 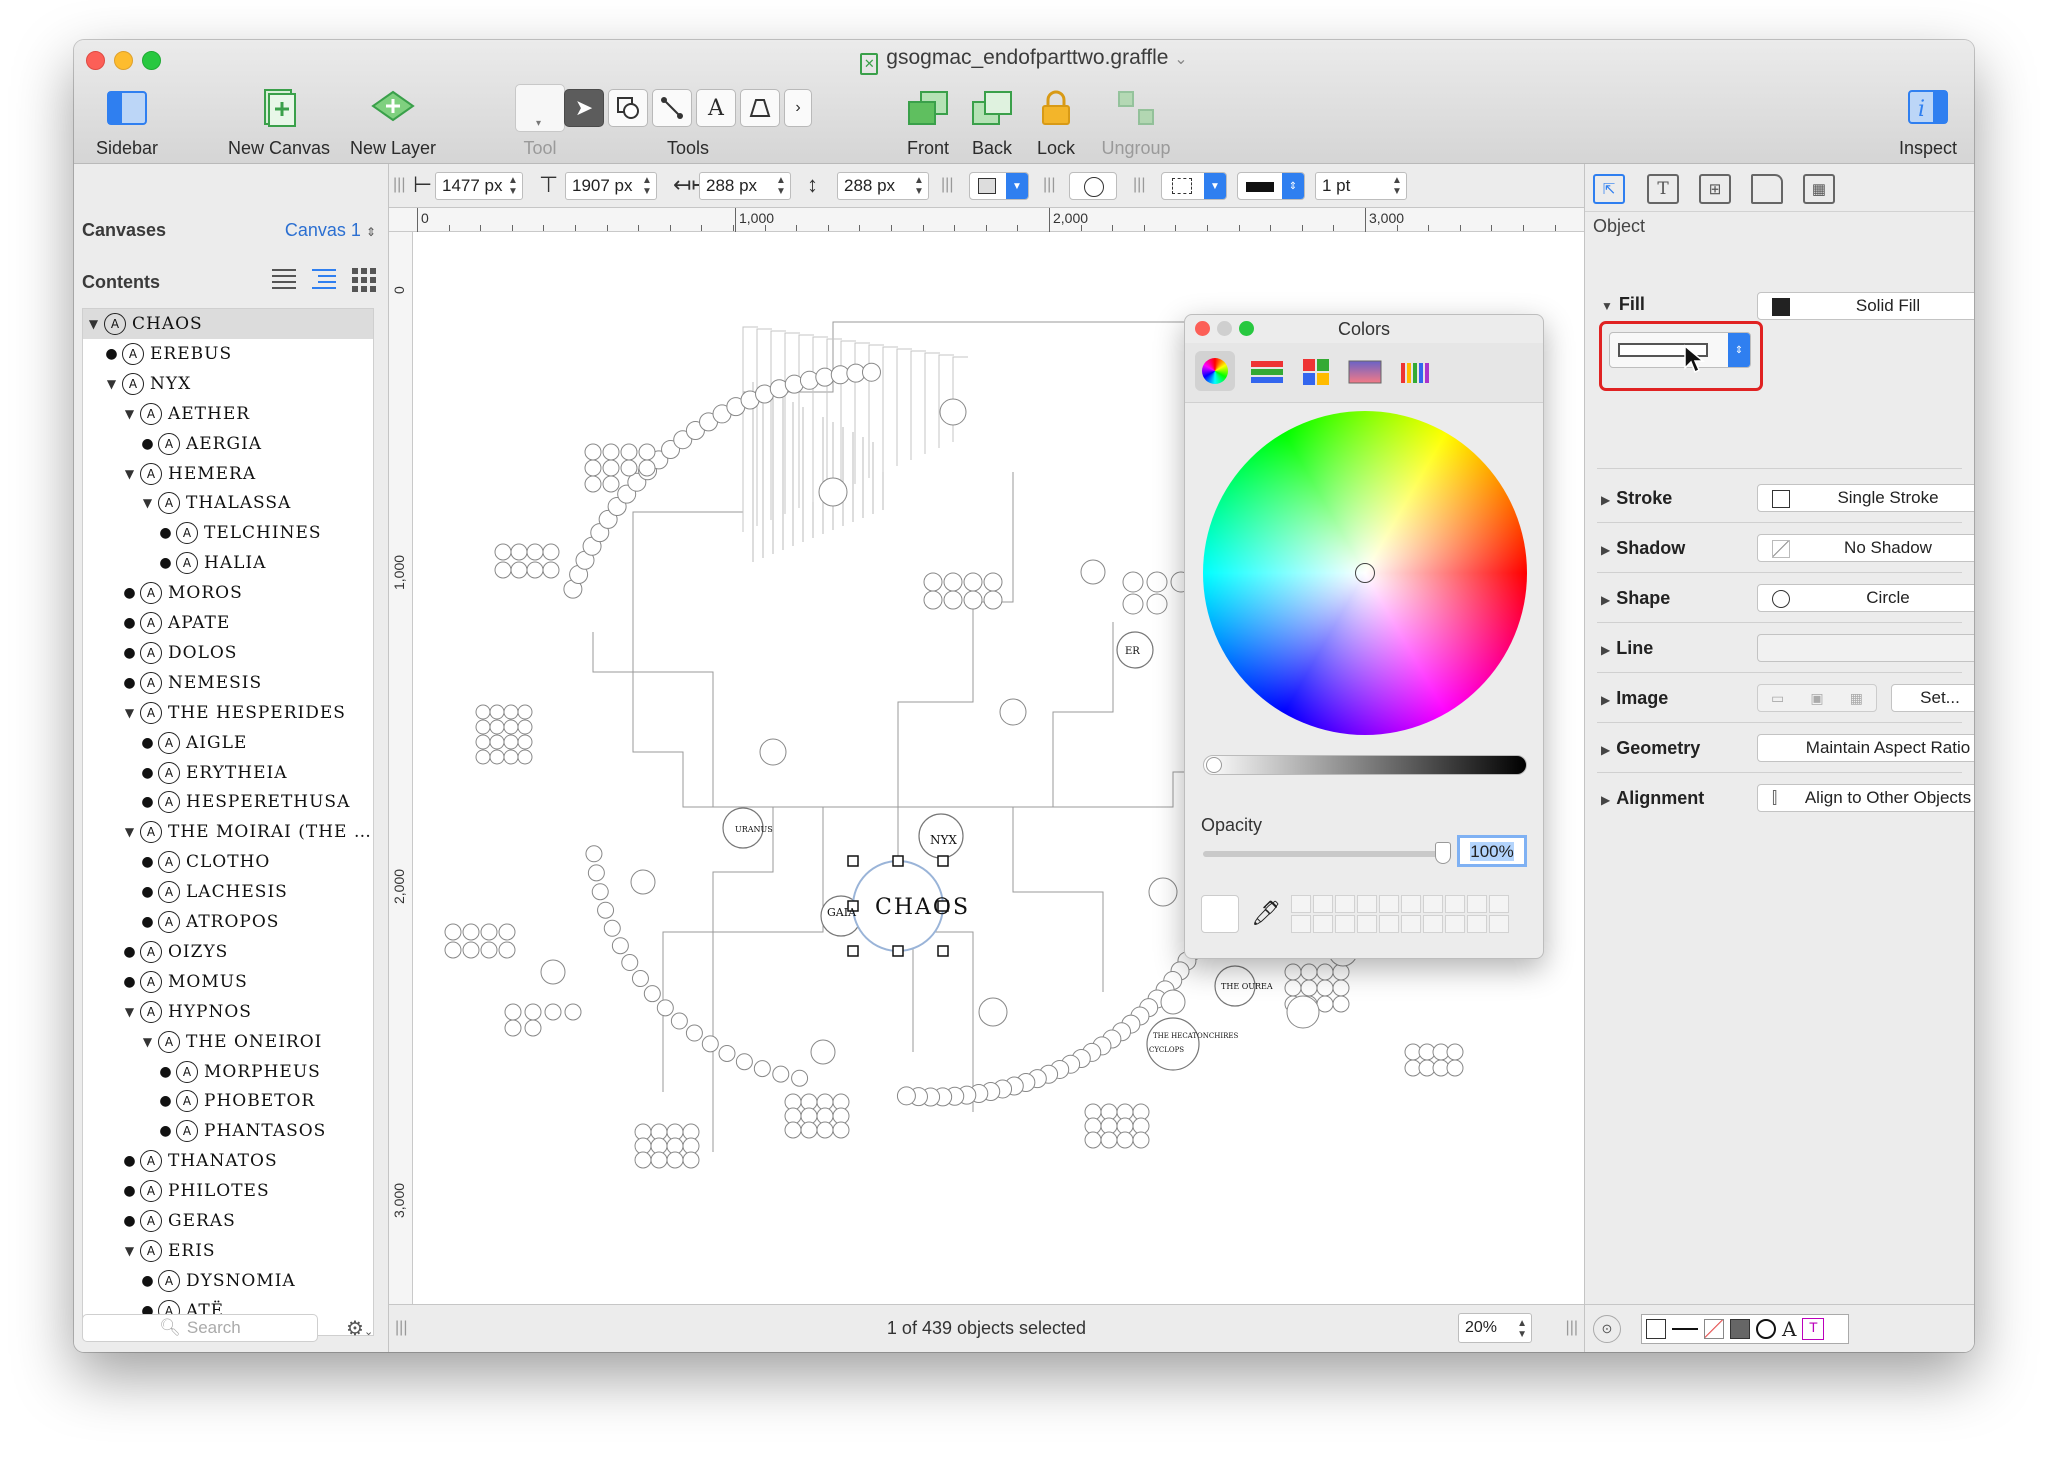 What do you see at coordinates (1714, 1329) in the screenshot?
I see `no-shadow-chip-icon` at bounding box center [1714, 1329].